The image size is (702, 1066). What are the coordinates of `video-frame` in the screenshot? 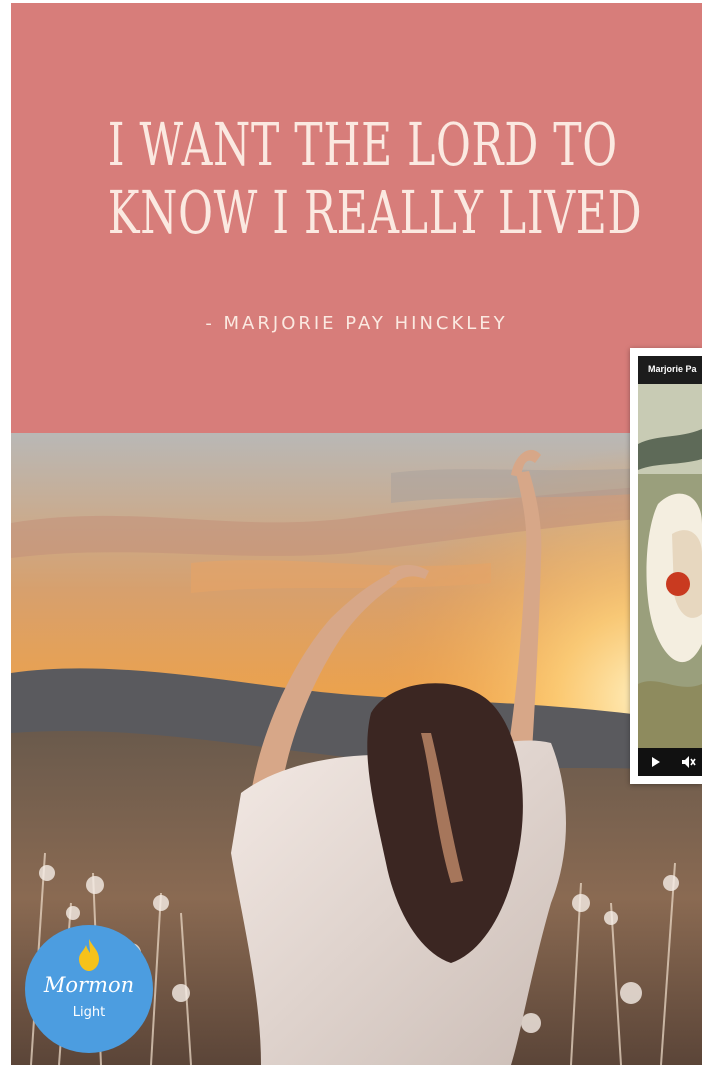 It's located at (670, 566).